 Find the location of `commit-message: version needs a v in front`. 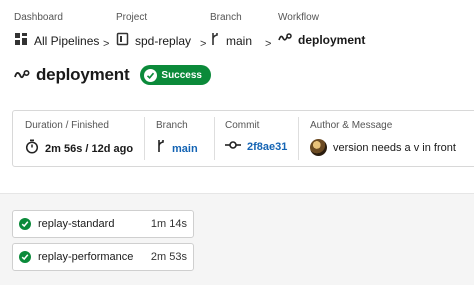

commit-message: version needs a v in front is located at coordinates (394, 147).